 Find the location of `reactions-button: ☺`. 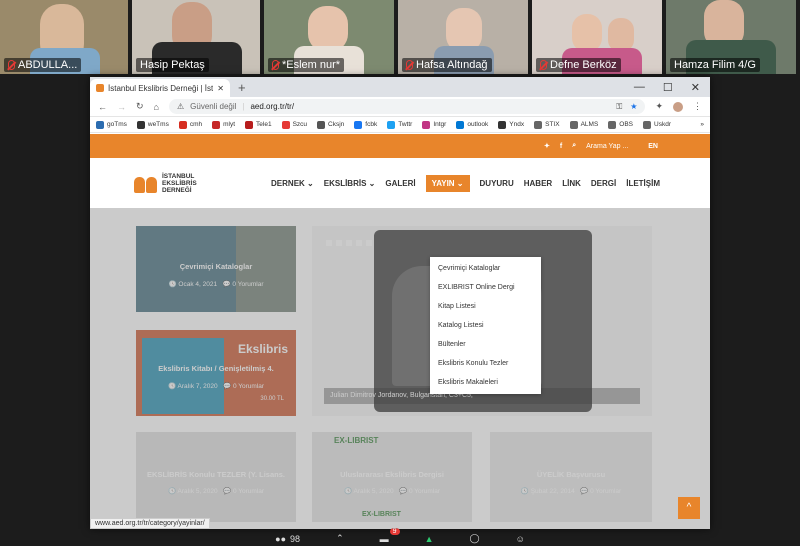

reactions-button: ☺ is located at coordinates (520, 539).